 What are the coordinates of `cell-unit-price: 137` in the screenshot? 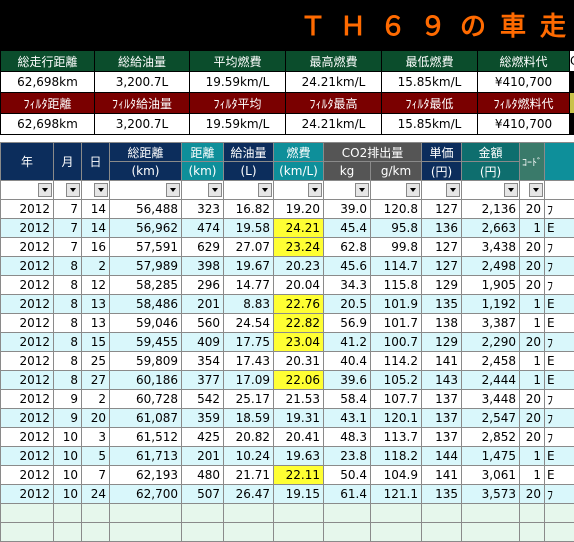 It's located at (442, 418).